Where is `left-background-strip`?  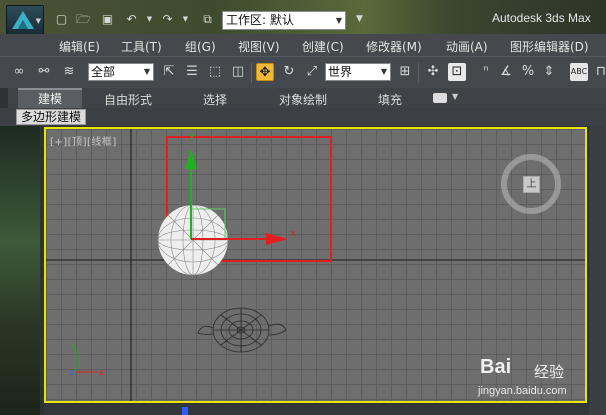 left-background-strip is located at coordinates (20, 270).